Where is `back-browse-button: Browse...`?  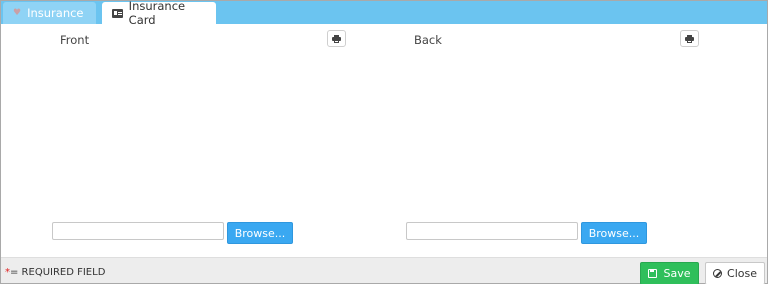
back-browse-button: Browse... is located at coordinates (614, 233).